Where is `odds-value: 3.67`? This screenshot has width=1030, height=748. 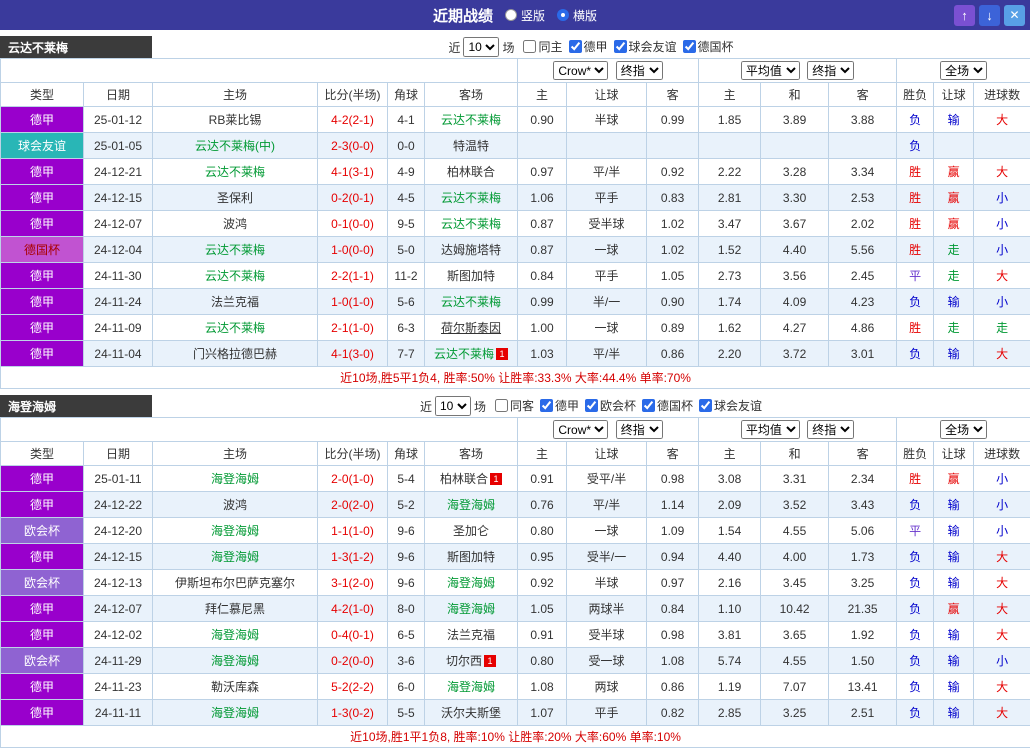
odds-value: 3.67 is located at coordinates (795, 224).